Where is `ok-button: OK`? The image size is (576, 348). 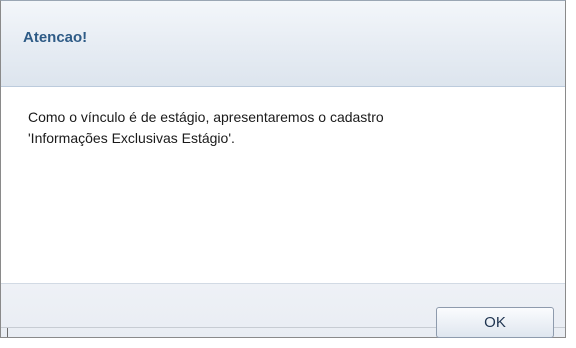 ok-button: OK is located at coordinates (495, 322).